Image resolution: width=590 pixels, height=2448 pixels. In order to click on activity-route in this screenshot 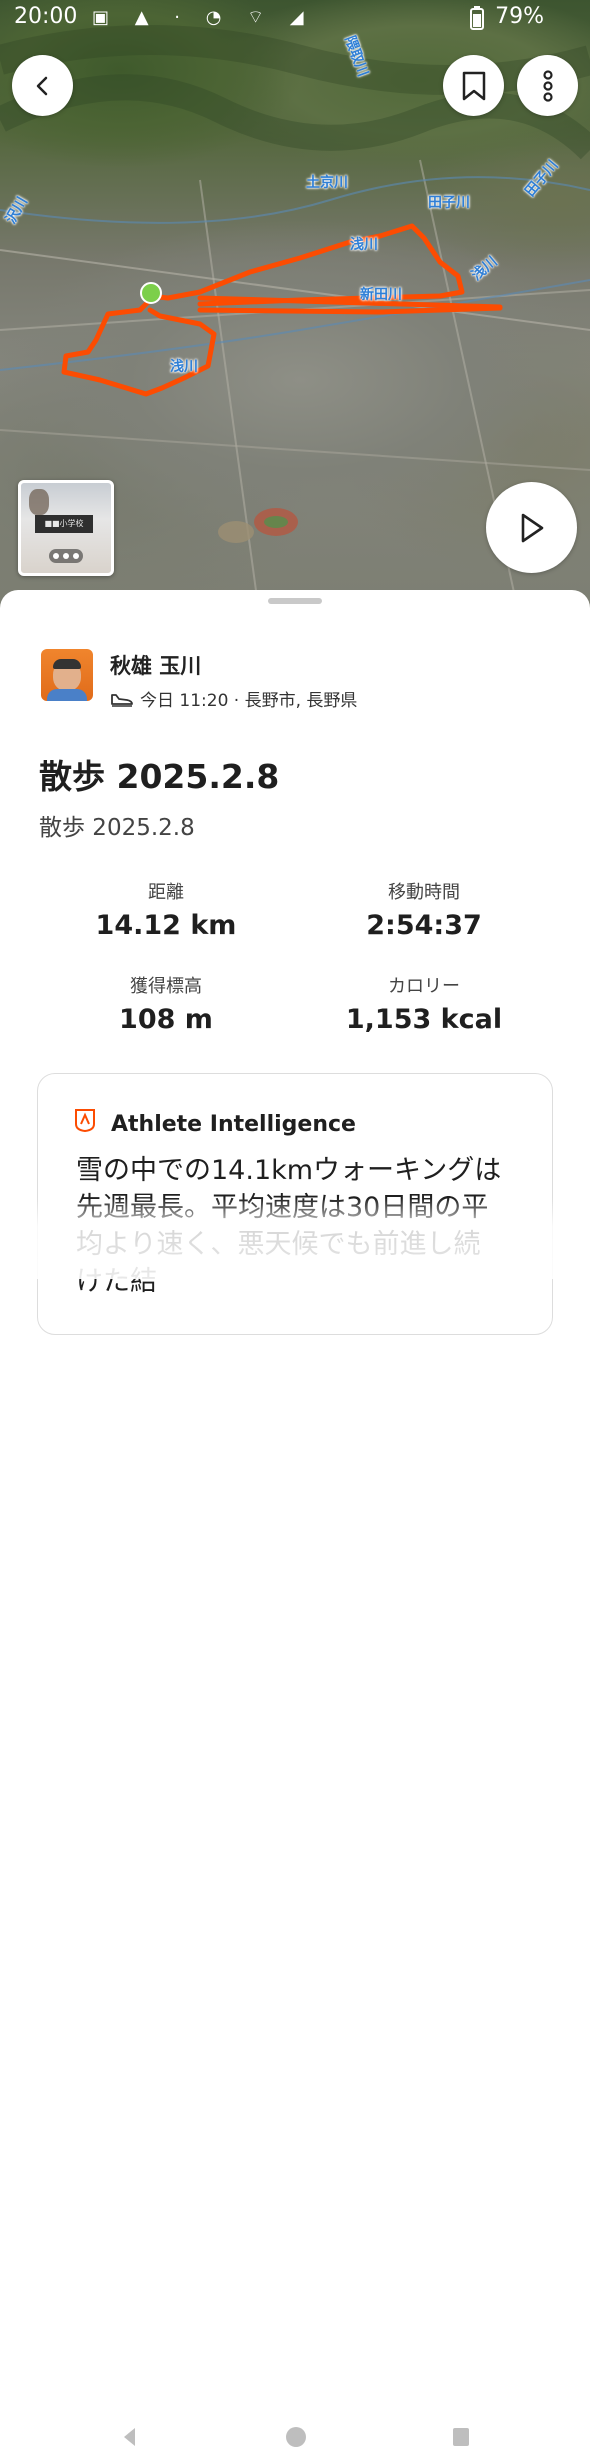, I will do `click(282, 310)`.